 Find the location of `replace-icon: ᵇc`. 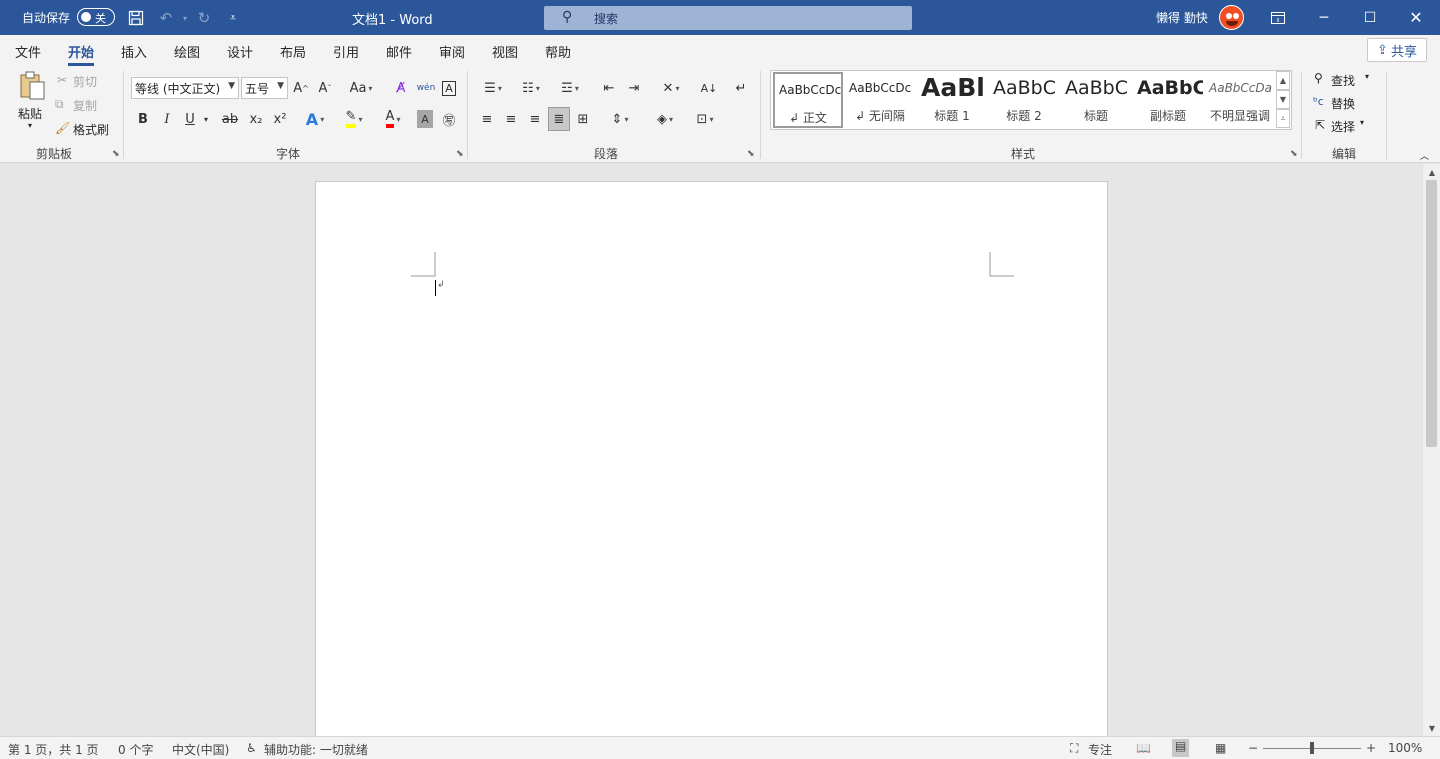

replace-icon: ᵇc is located at coordinates (1318, 101).